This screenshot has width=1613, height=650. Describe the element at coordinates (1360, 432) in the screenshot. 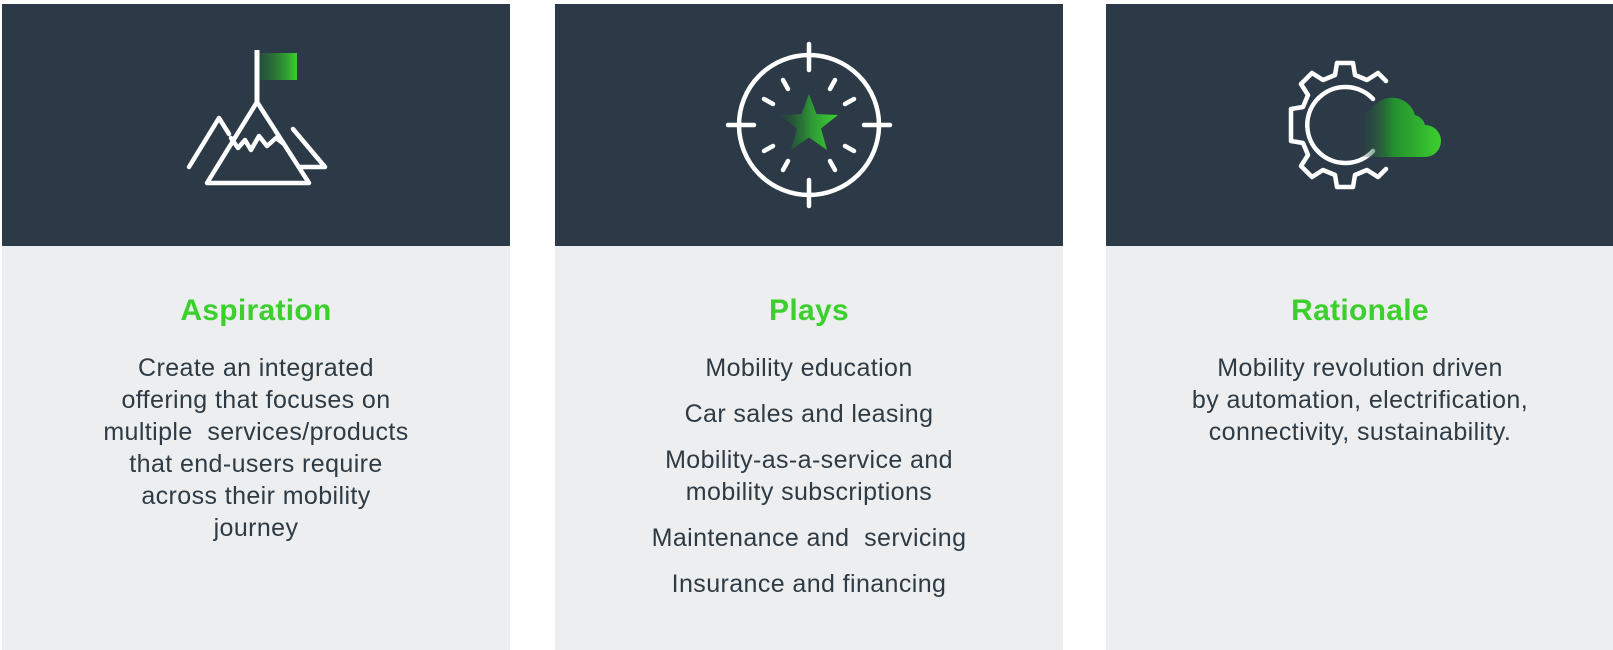

I see `rationale-body-line: connectivity, sustainability.` at that location.